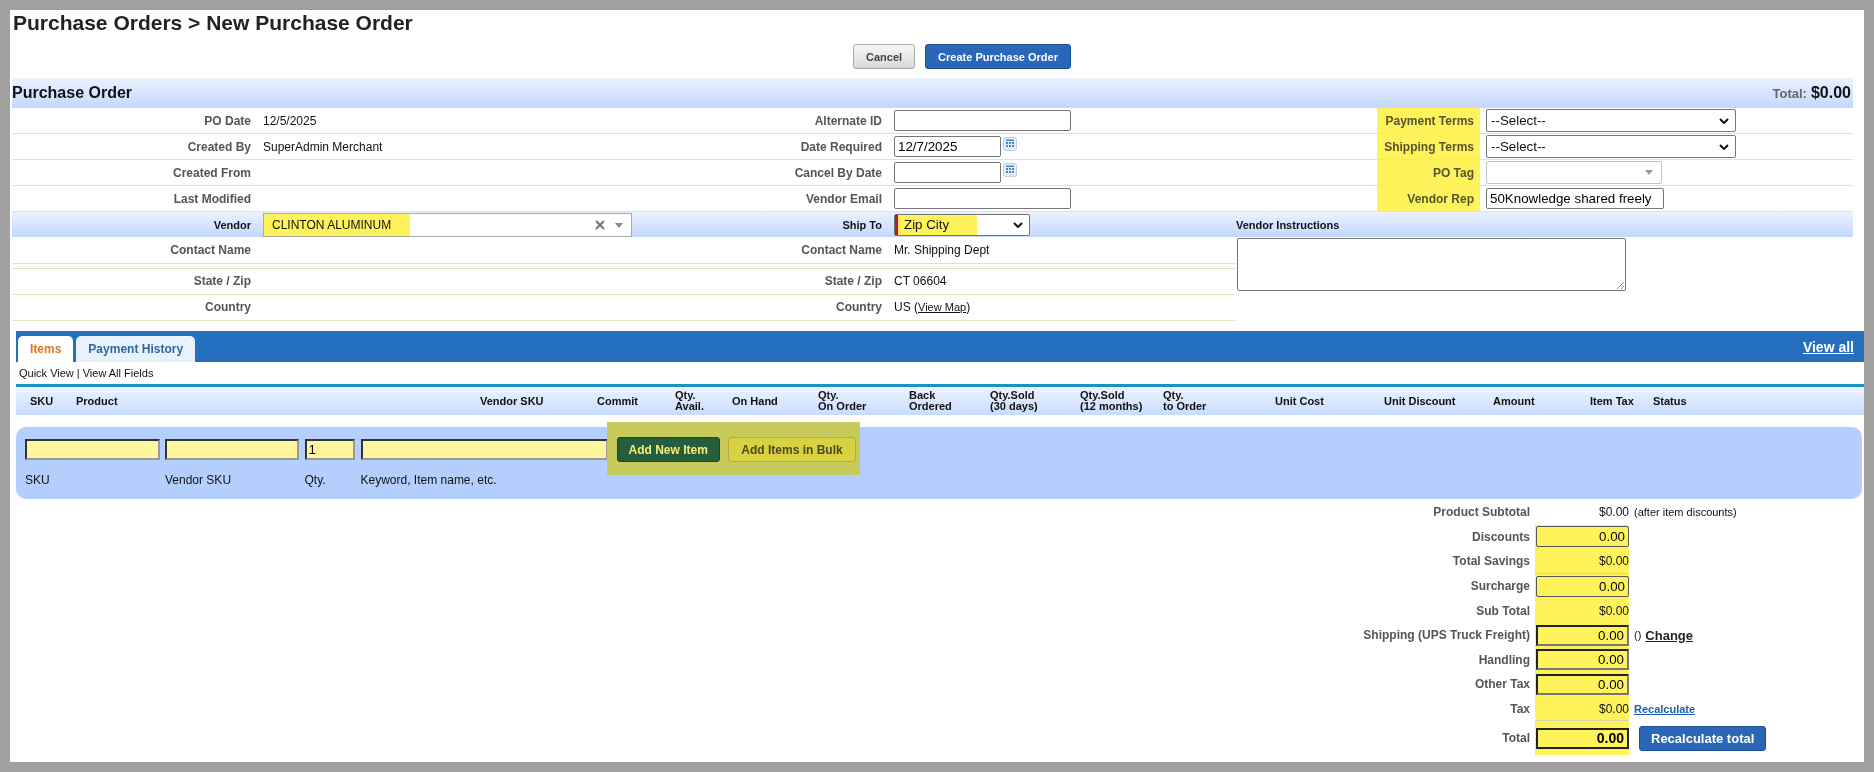 The height and width of the screenshot is (772, 1874). What do you see at coordinates (429, 480) in the screenshot?
I see `field-label: Keyword, Item name, etc.` at bounding box center [429, 480].